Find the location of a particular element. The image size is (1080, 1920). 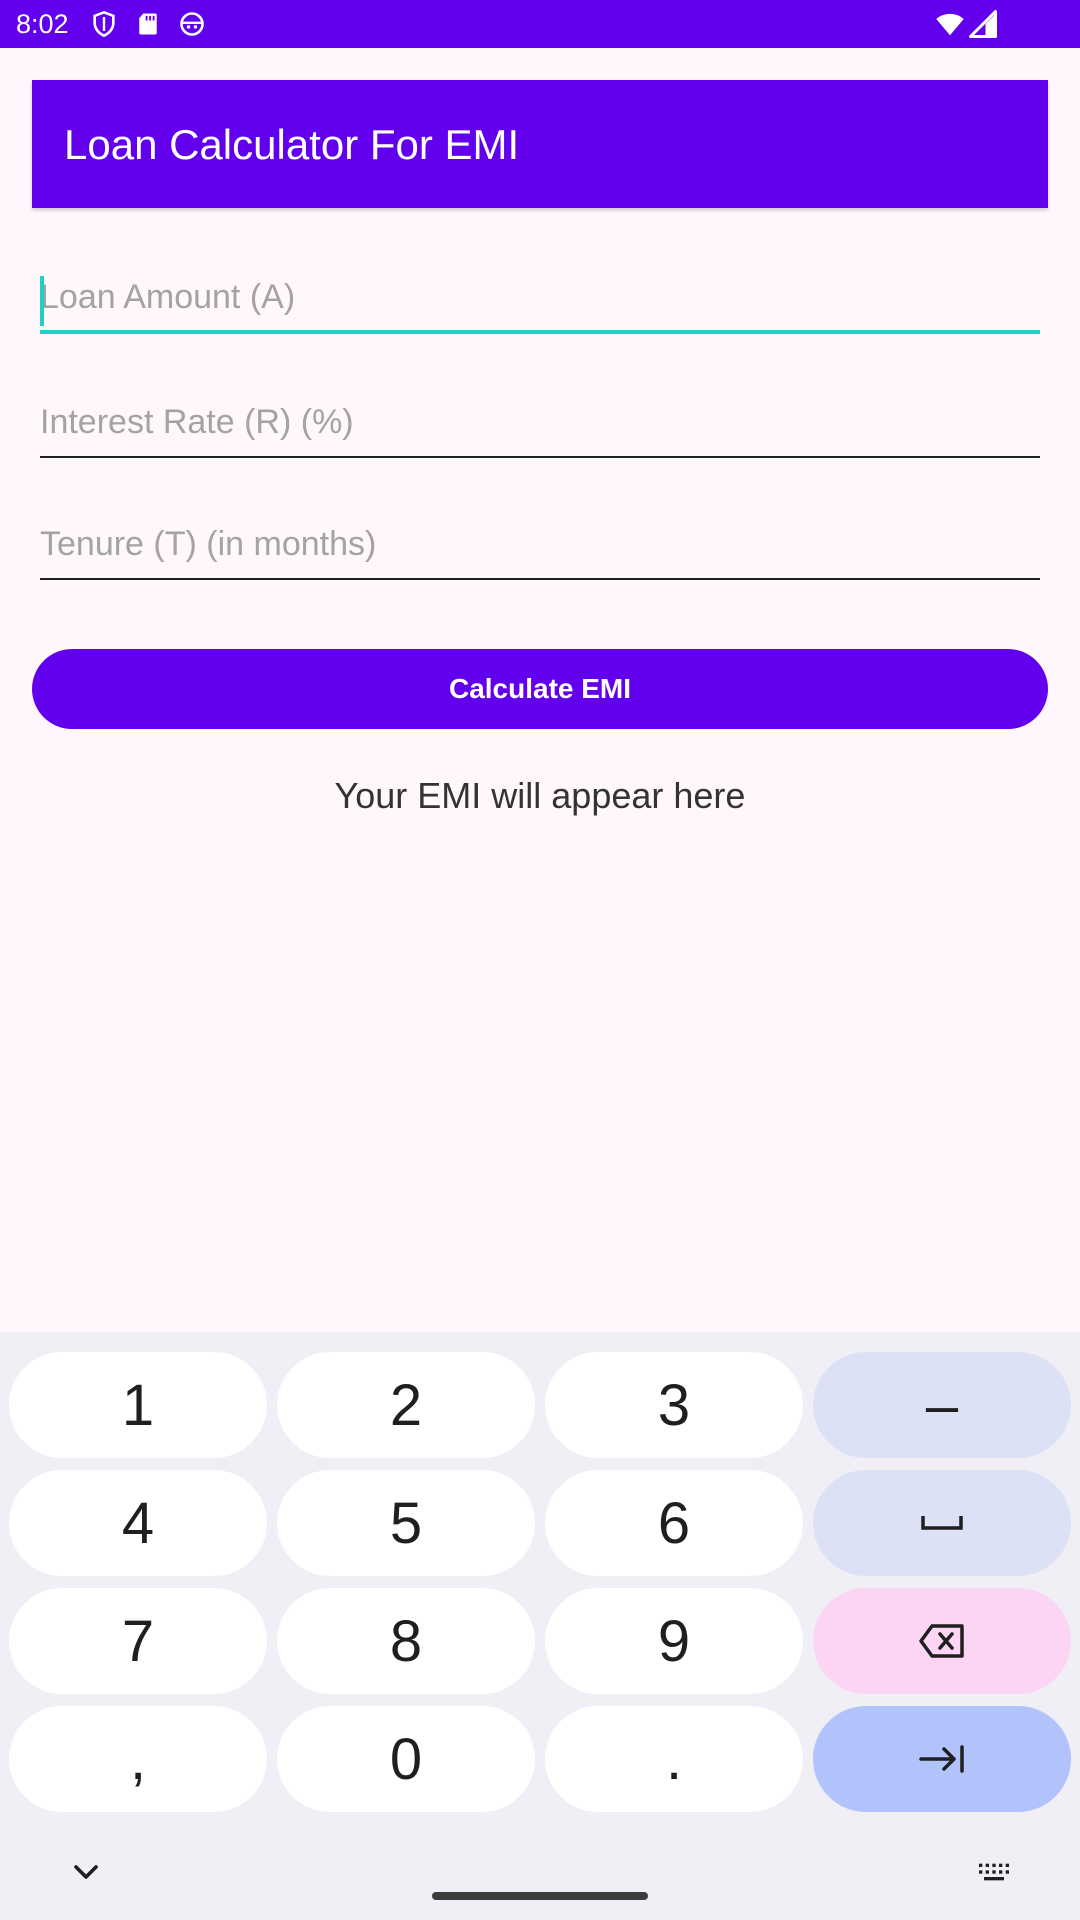

home-indicator is located at coordinates (540, 1896).